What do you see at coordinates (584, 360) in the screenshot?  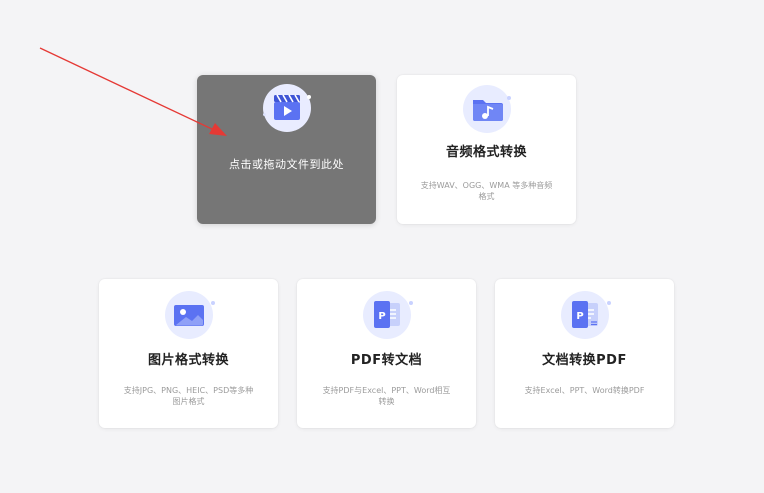 I see `doc-to-pdf-title: 文档转换PDF` at bounding box center [584, 360].